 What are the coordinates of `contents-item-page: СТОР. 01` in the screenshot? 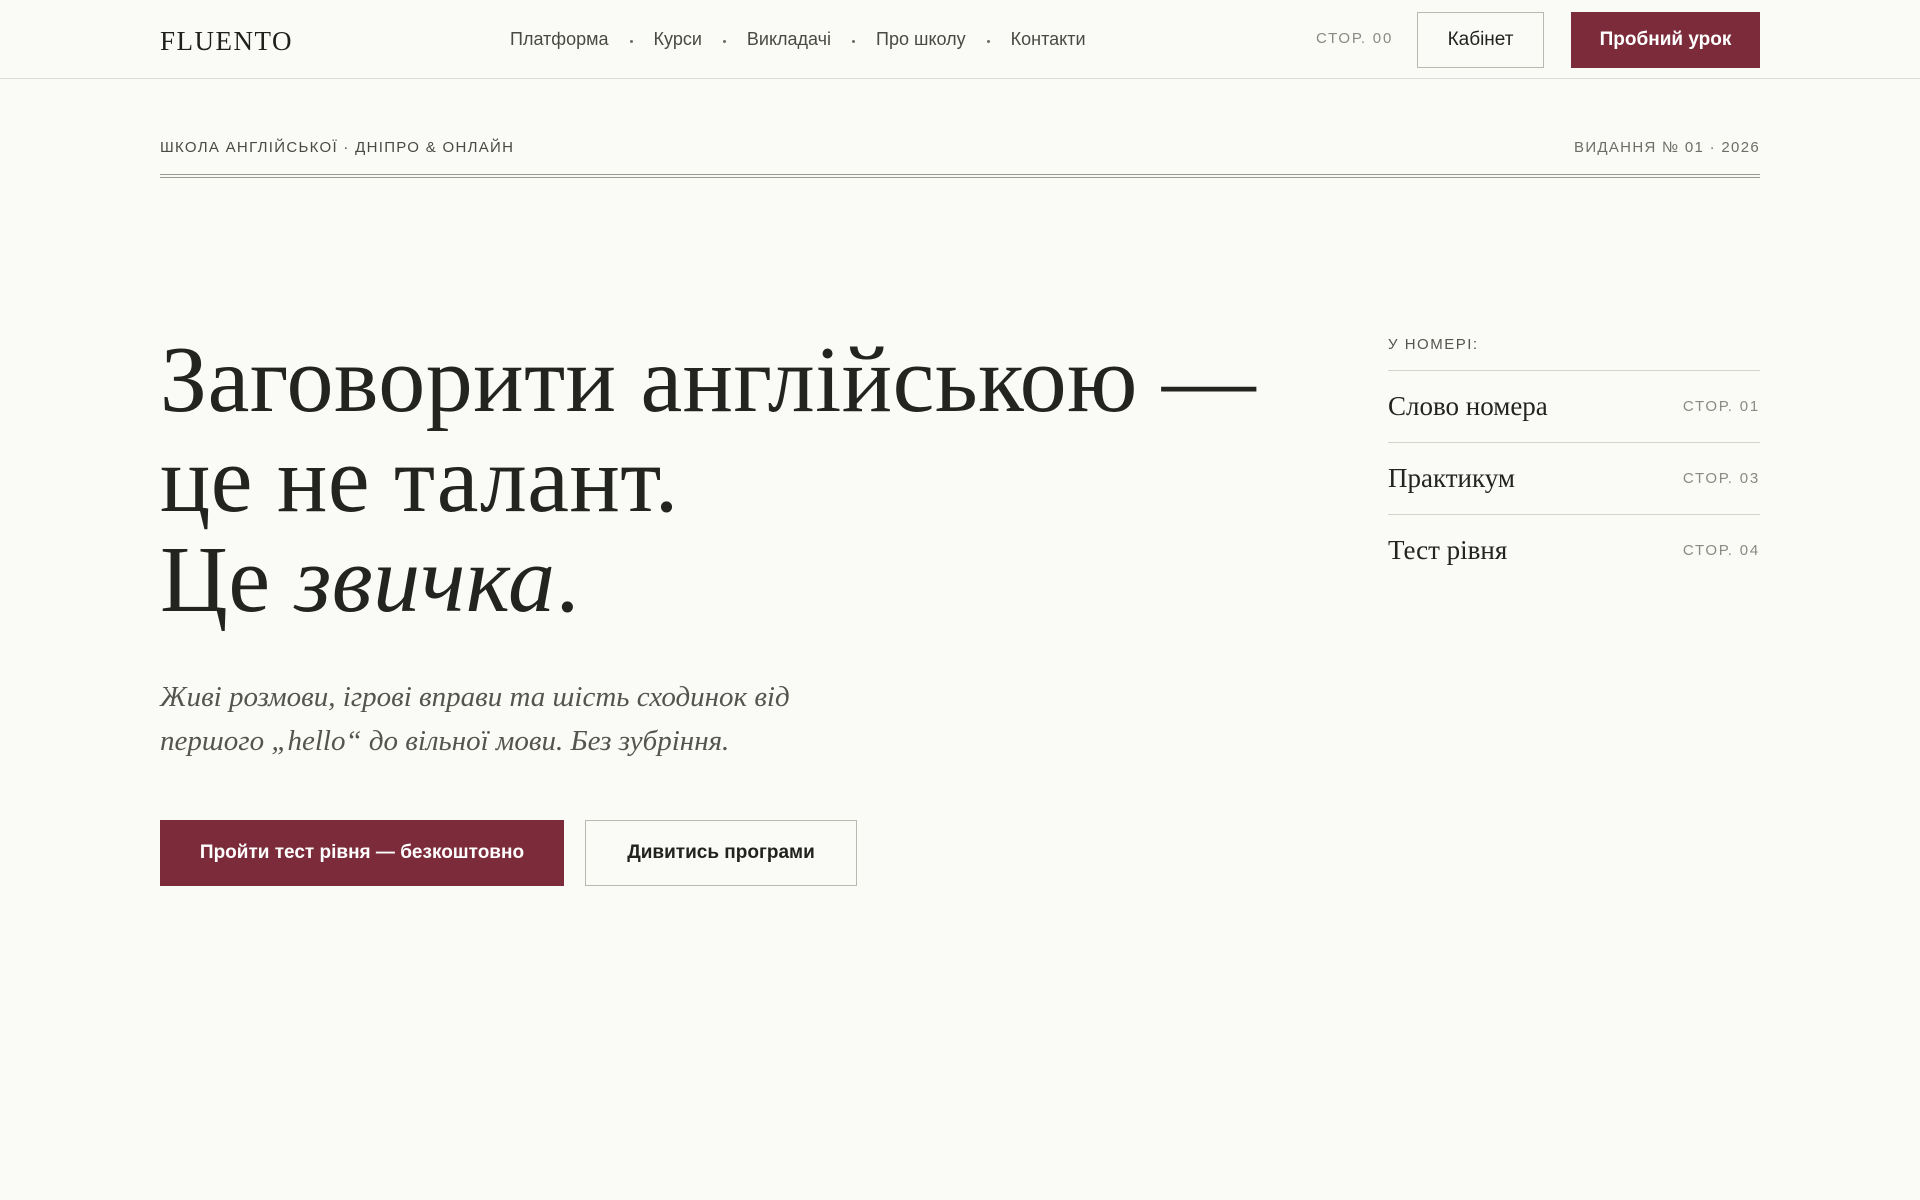 It's located at (1721, 406).